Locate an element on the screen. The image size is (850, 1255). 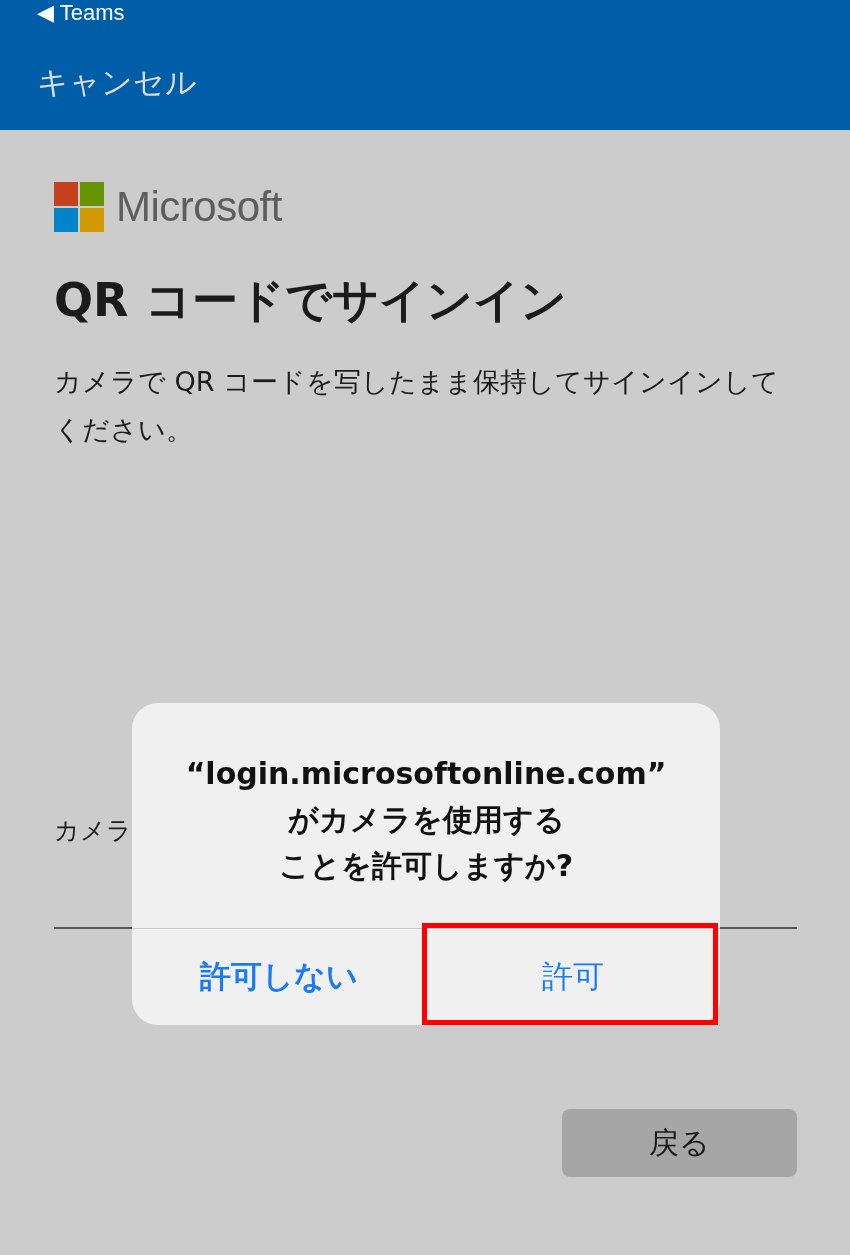
dialog-message: がカメラを使用する is located at coordinates (426, 819).